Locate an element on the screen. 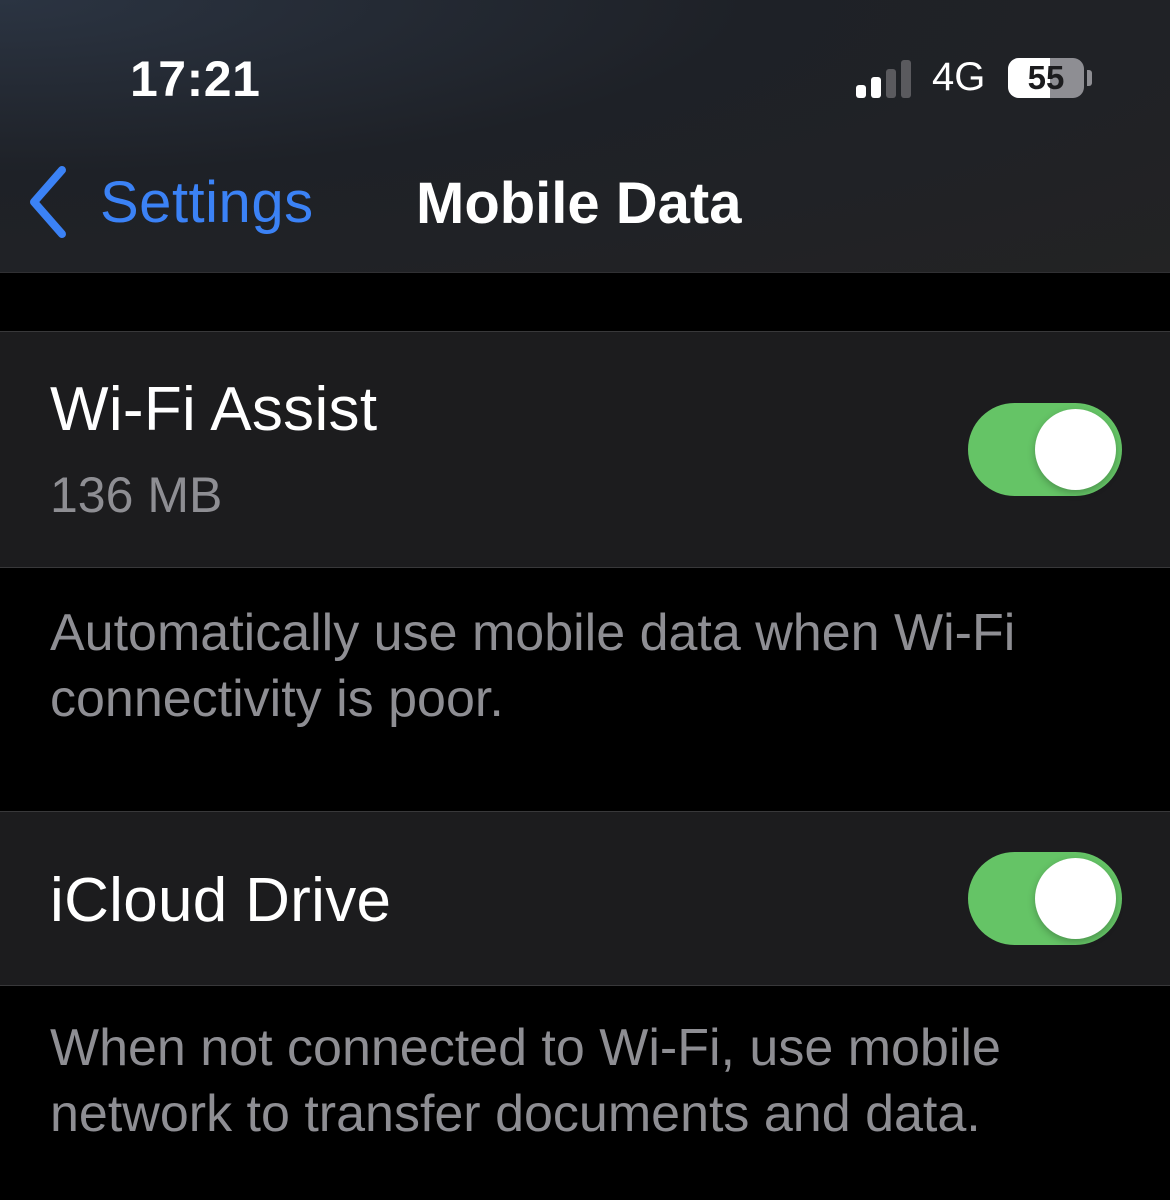 This screenshot has height=1200, width=1170. icloud-drive-toggle is located at coordinates (1045, 898).